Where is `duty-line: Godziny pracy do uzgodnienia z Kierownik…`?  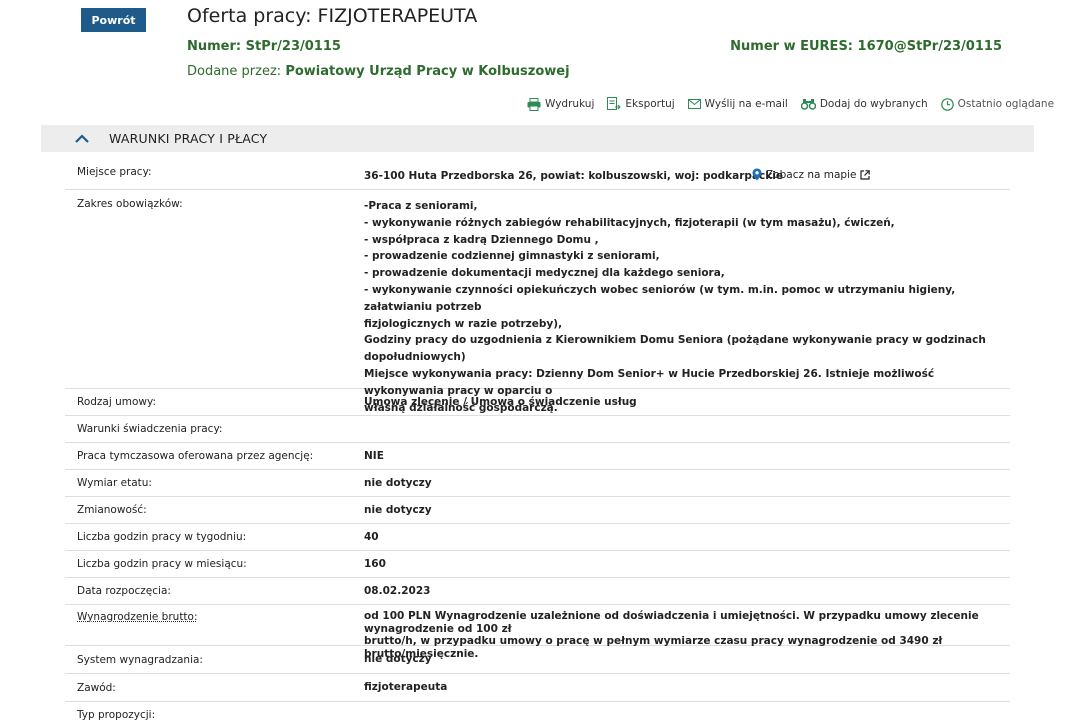 duty-line: Godziny pracy do uzgodnienia z Kierownik… is located at coordinates (675, 349).